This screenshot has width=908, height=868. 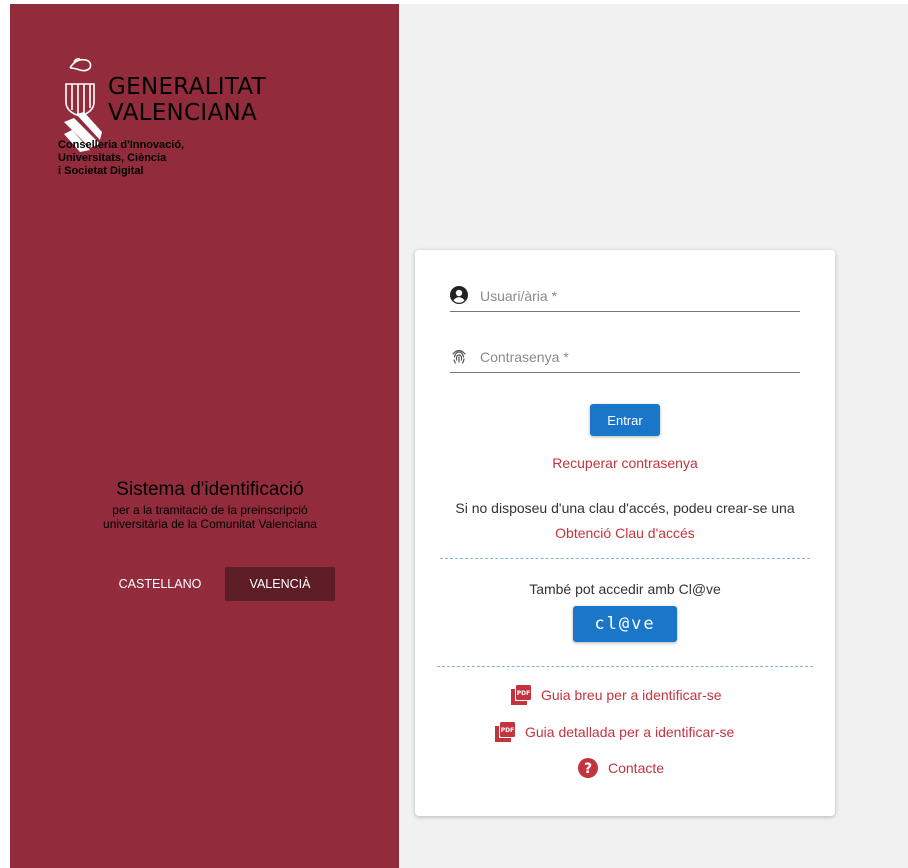 I want to click on department-line3: i Societat Digital, so click(x=101, y=171).